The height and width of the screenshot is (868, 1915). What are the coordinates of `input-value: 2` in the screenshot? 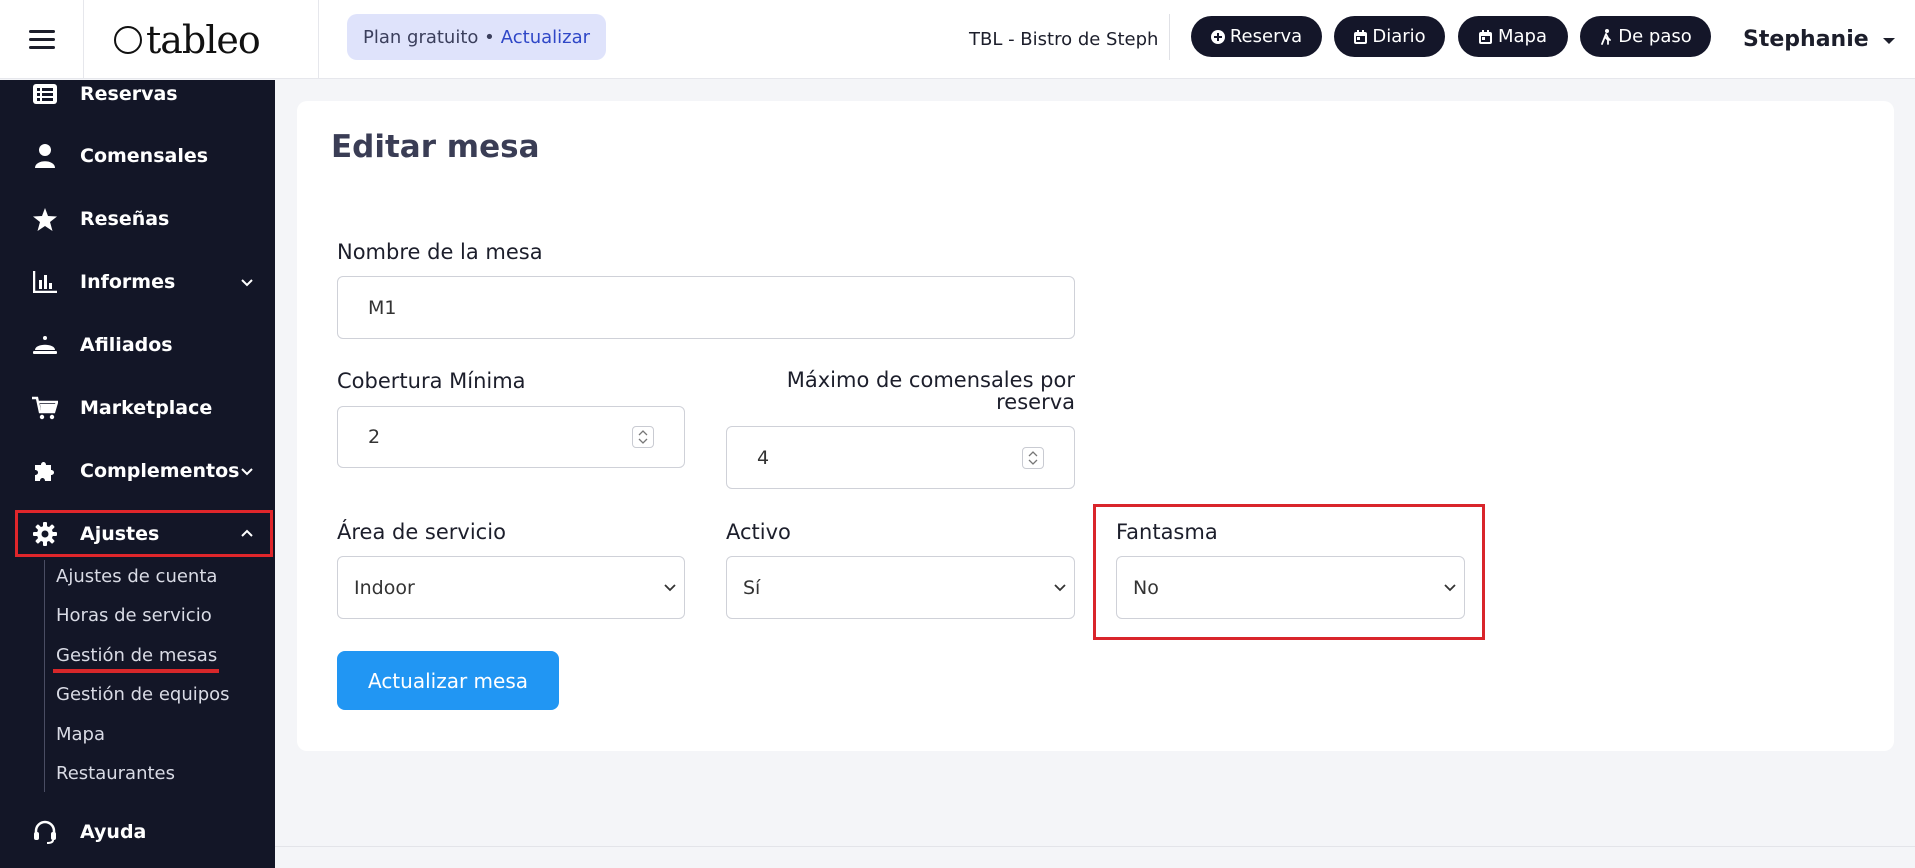 It's located at (374, 437).